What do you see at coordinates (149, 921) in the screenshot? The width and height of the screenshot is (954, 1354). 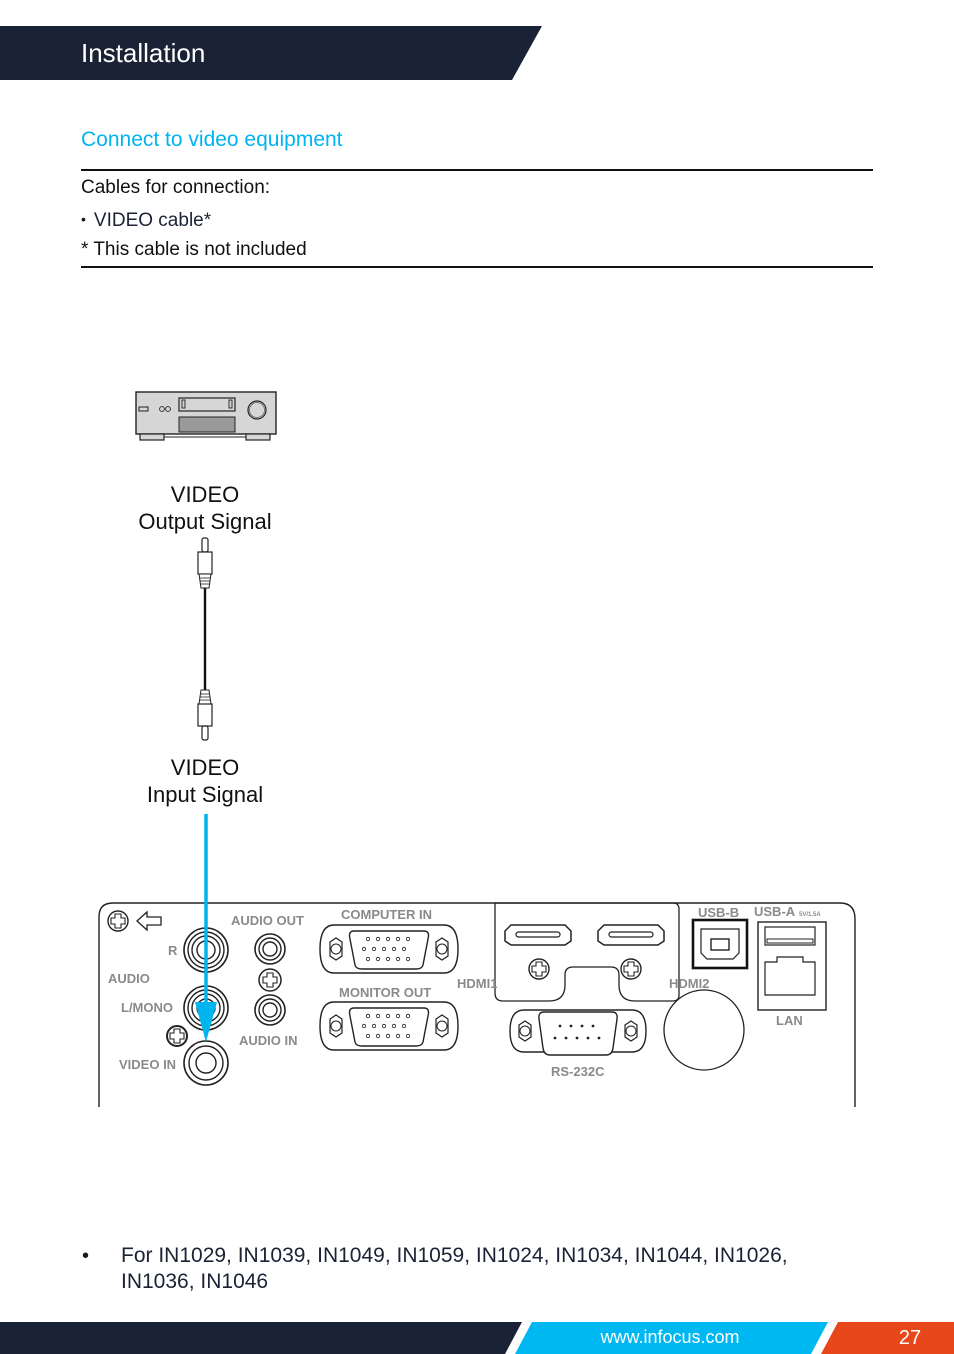 I see `arrow-left-icon` at bounding box center [149, 921].